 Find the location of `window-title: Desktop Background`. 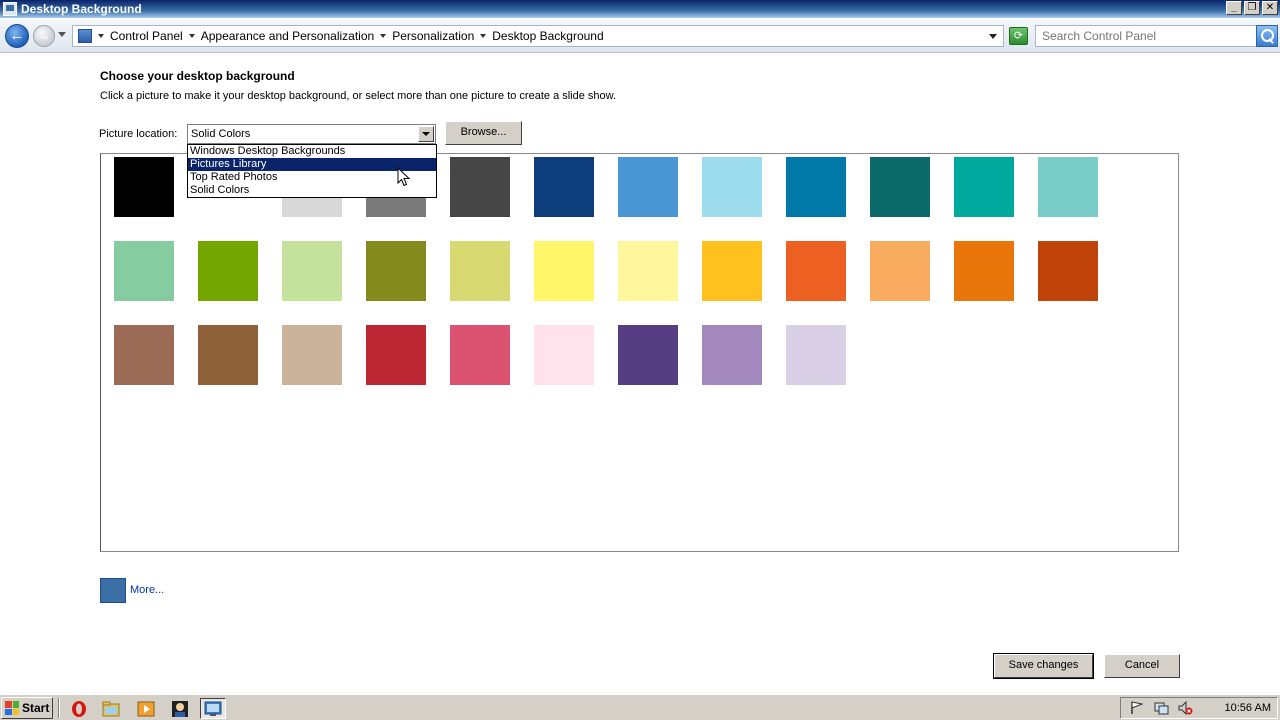

window-title: Desktop Background is located at coordinates (81, 9).